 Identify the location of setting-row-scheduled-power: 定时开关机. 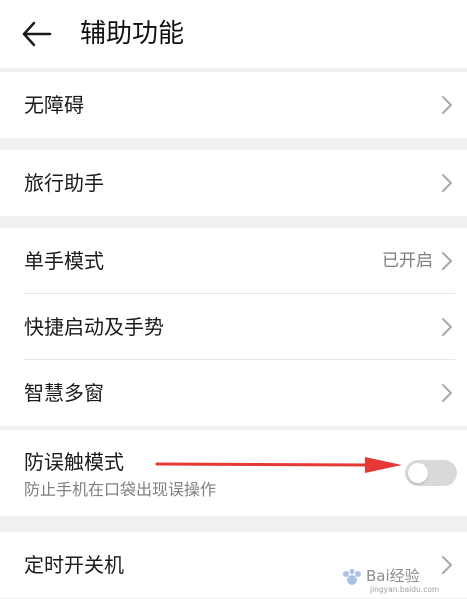
(233, 565).